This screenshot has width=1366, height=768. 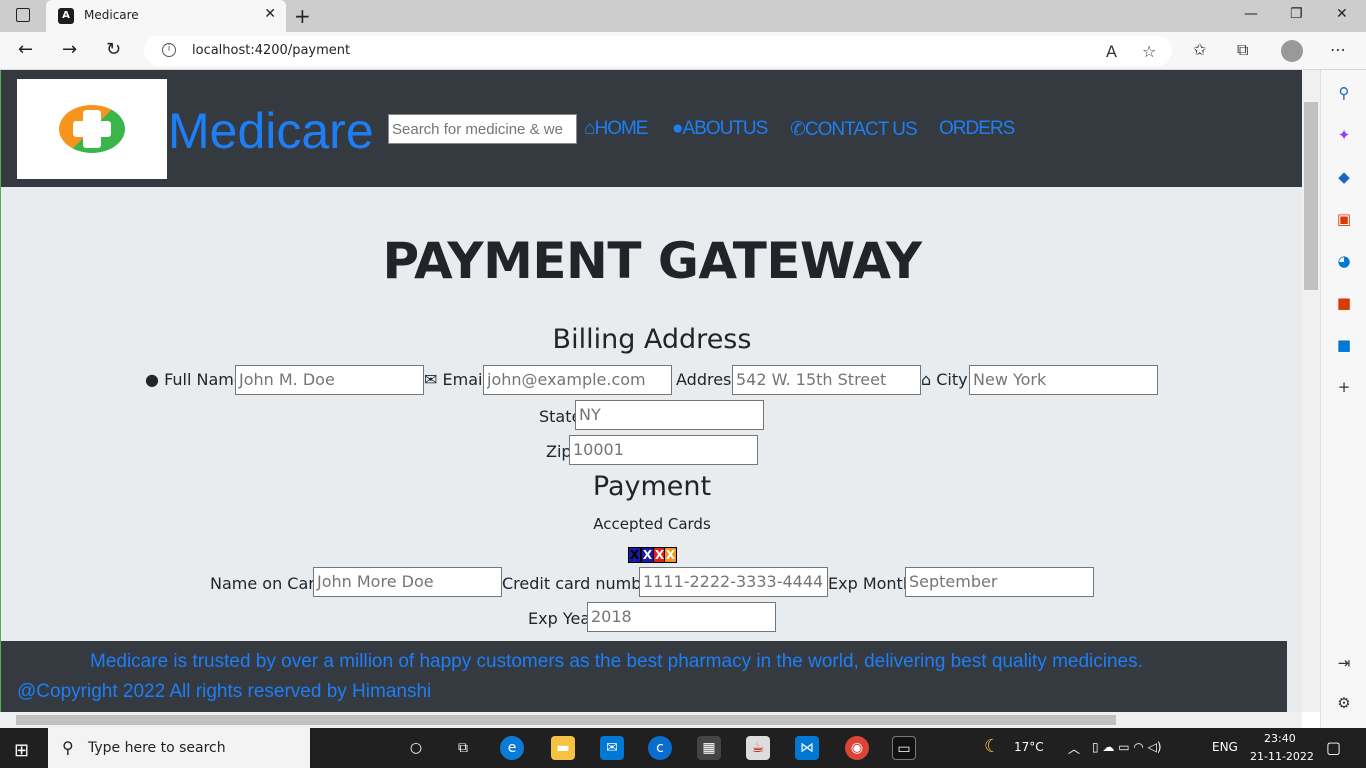 I want to click on language-indicator: ENG, so click(x=1225, y=747).